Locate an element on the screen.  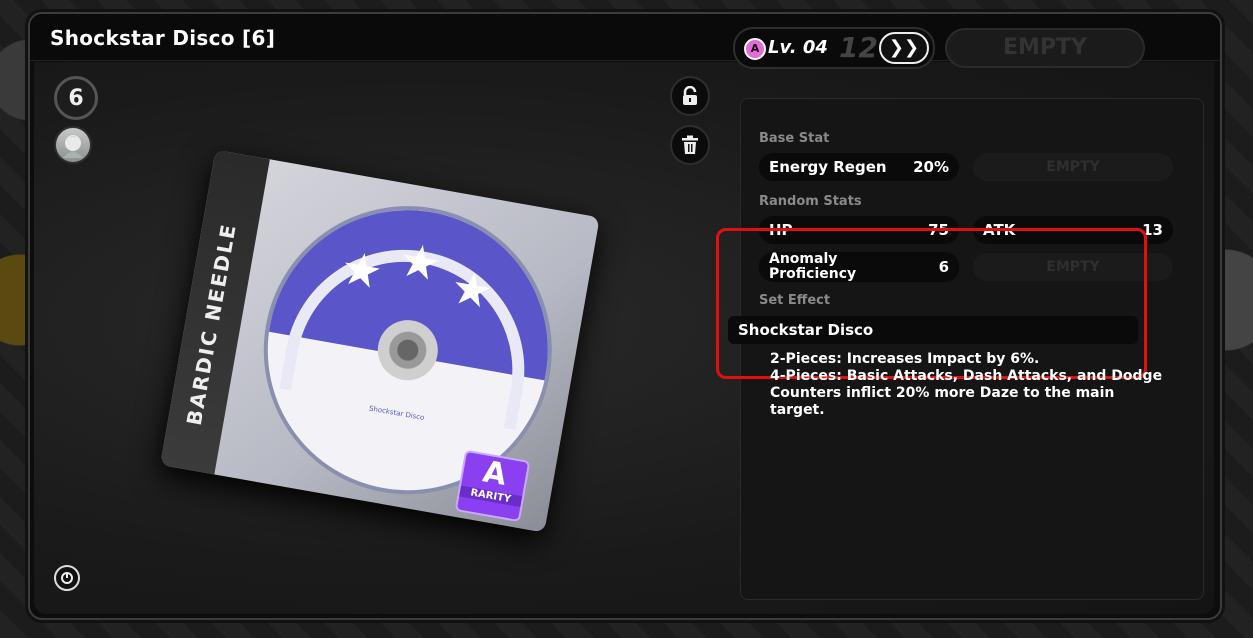
lock-icon is located at coordinates (690, 95).